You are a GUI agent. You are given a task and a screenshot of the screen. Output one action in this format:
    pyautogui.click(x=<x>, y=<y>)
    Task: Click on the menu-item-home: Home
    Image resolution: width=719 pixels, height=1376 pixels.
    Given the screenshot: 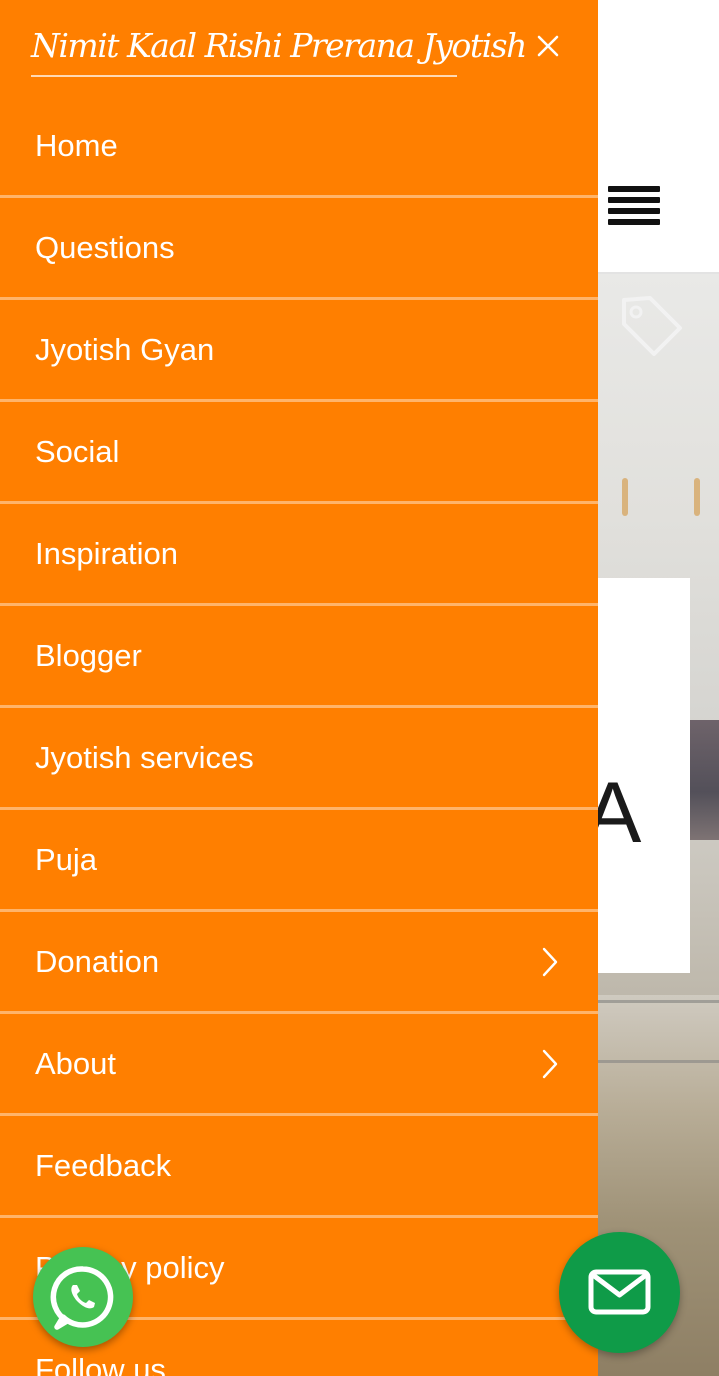 What is the action you would take?
    pyautogui.click(x=299, y=147)
    